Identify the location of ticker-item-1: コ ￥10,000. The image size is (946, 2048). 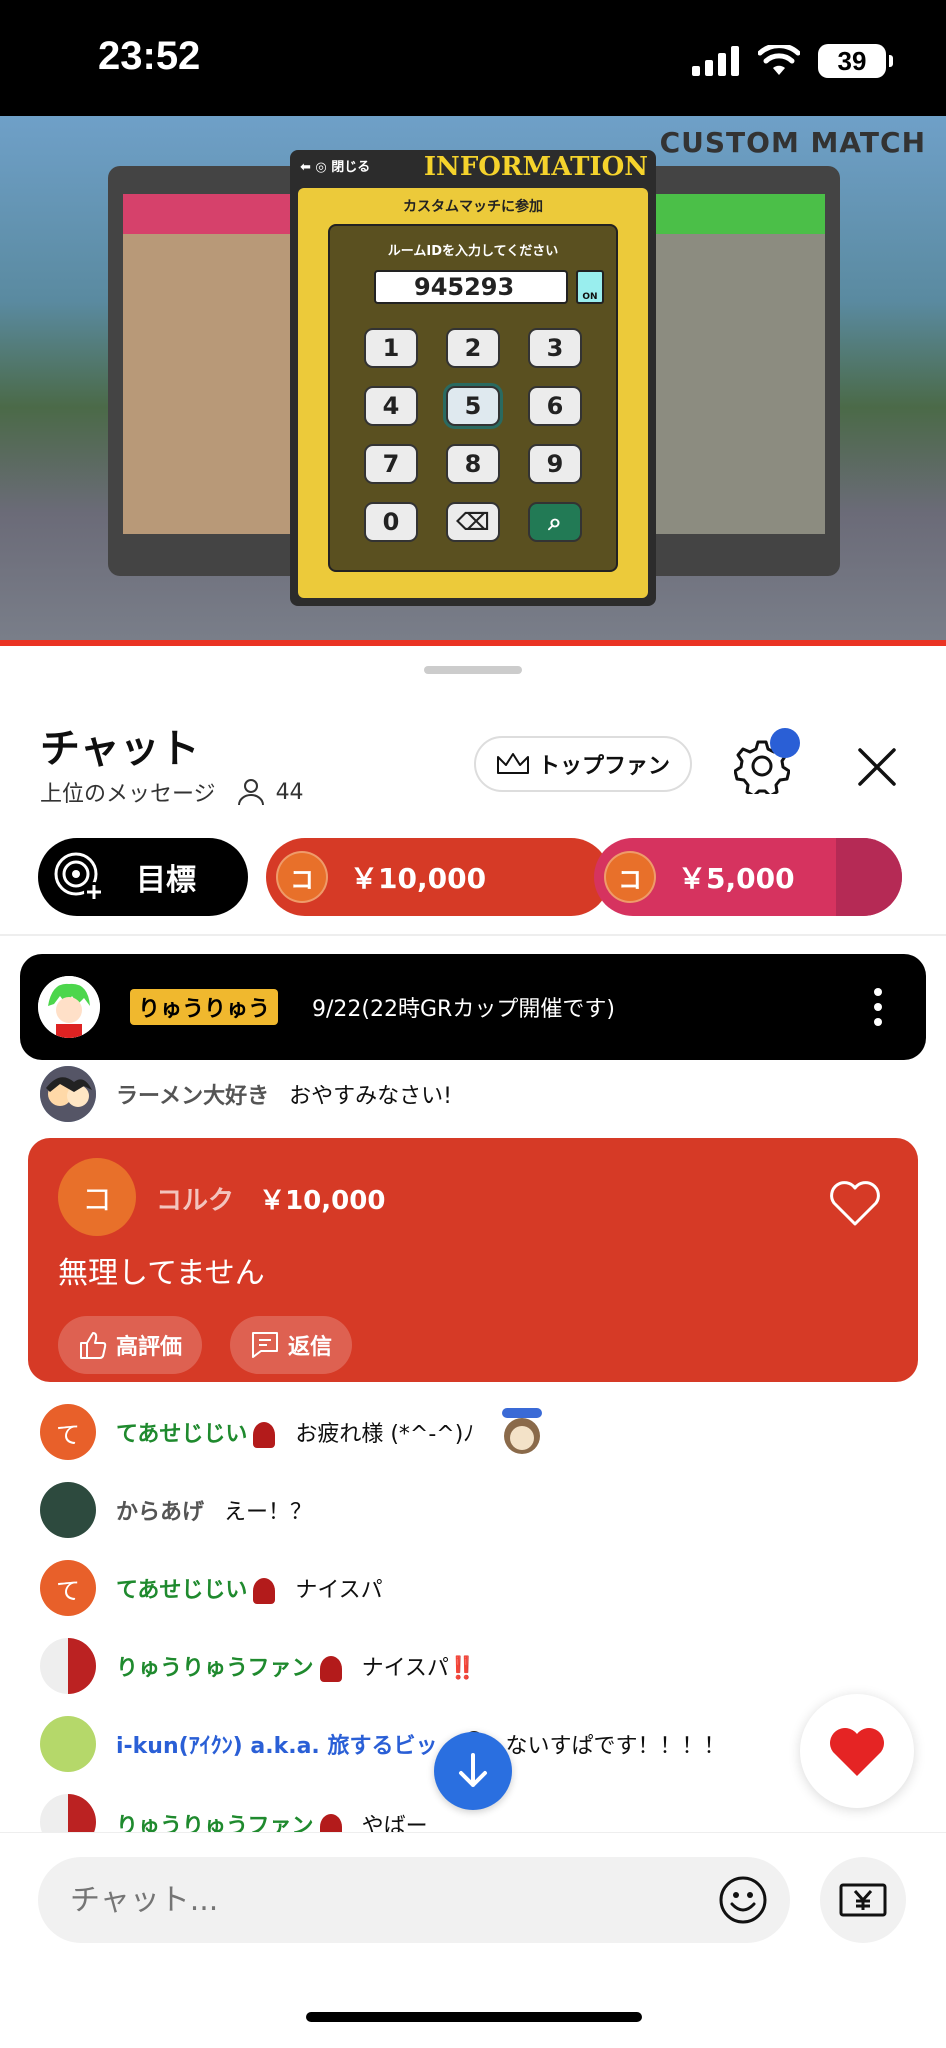
(438, 877).